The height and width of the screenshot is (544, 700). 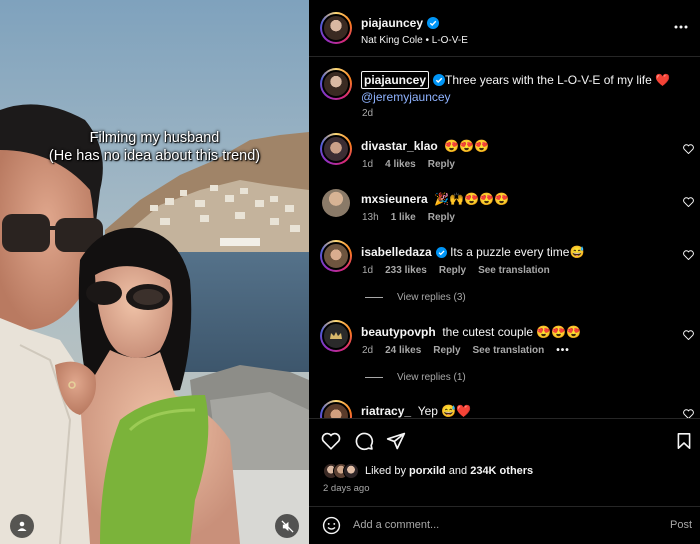 I want to click on comment-meta: 13h 1 like Reply, so click(x=414, y=217).